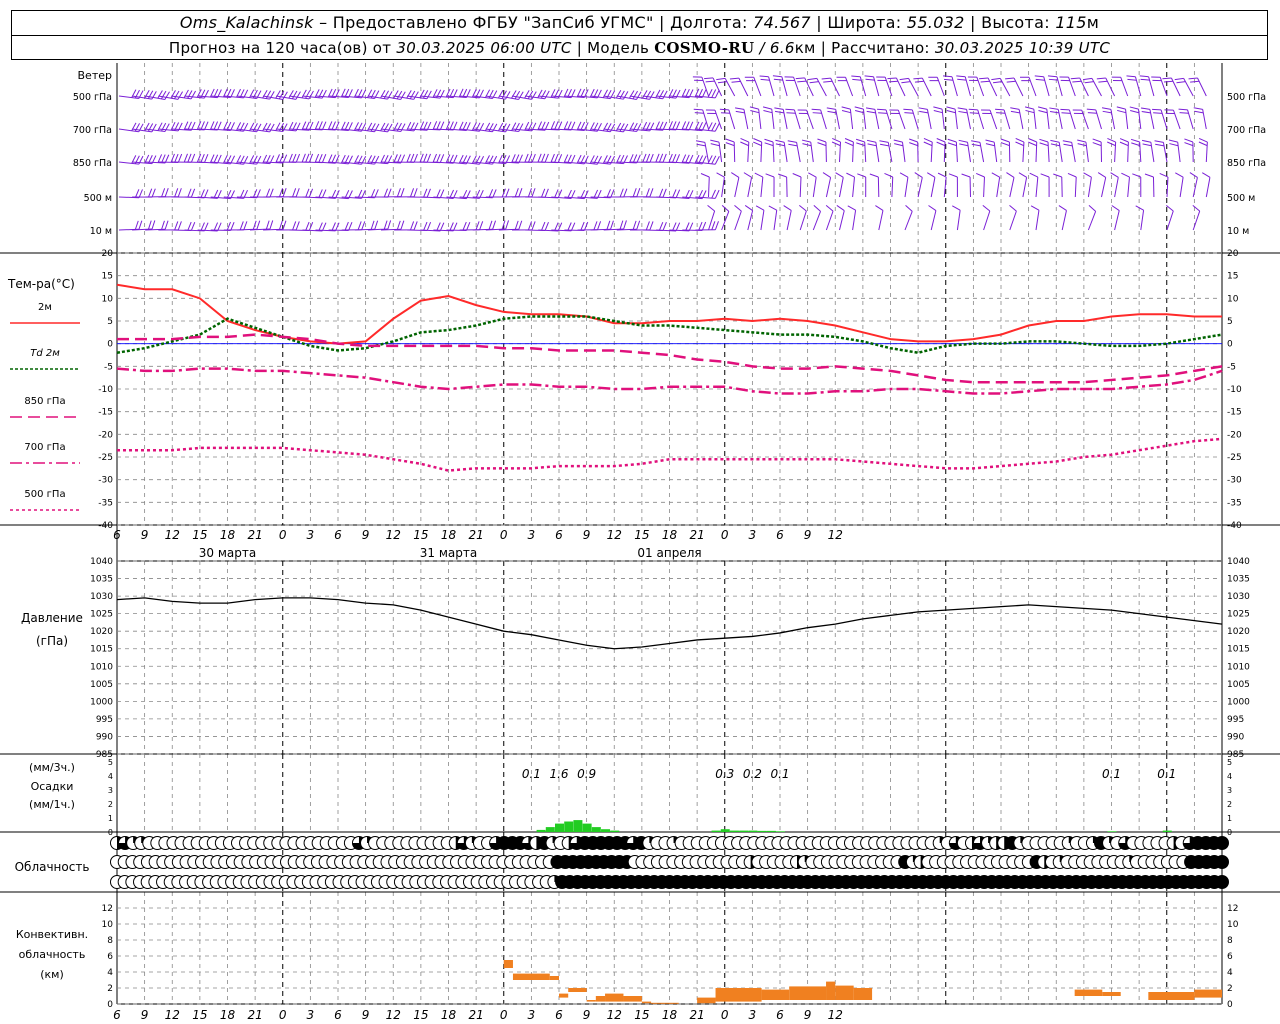 The image size is (1280, 1024). What do you see at coordinates (172, 1015) in the screenshot?
I see `x-tick-label: 12` at bounding box center [172, 1015].